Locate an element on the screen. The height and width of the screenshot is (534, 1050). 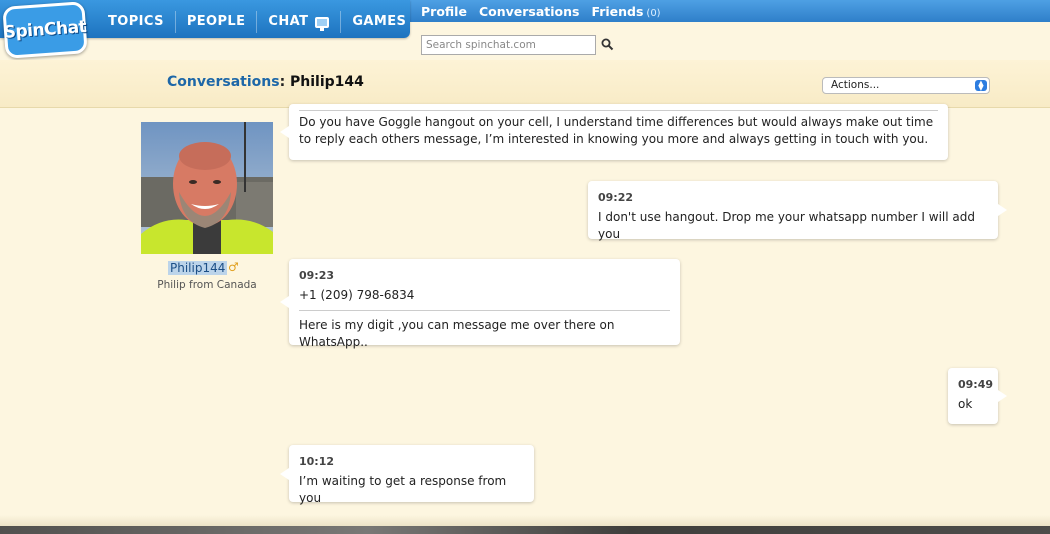
section-title: Conversations: is located at coordinates (226, 82).